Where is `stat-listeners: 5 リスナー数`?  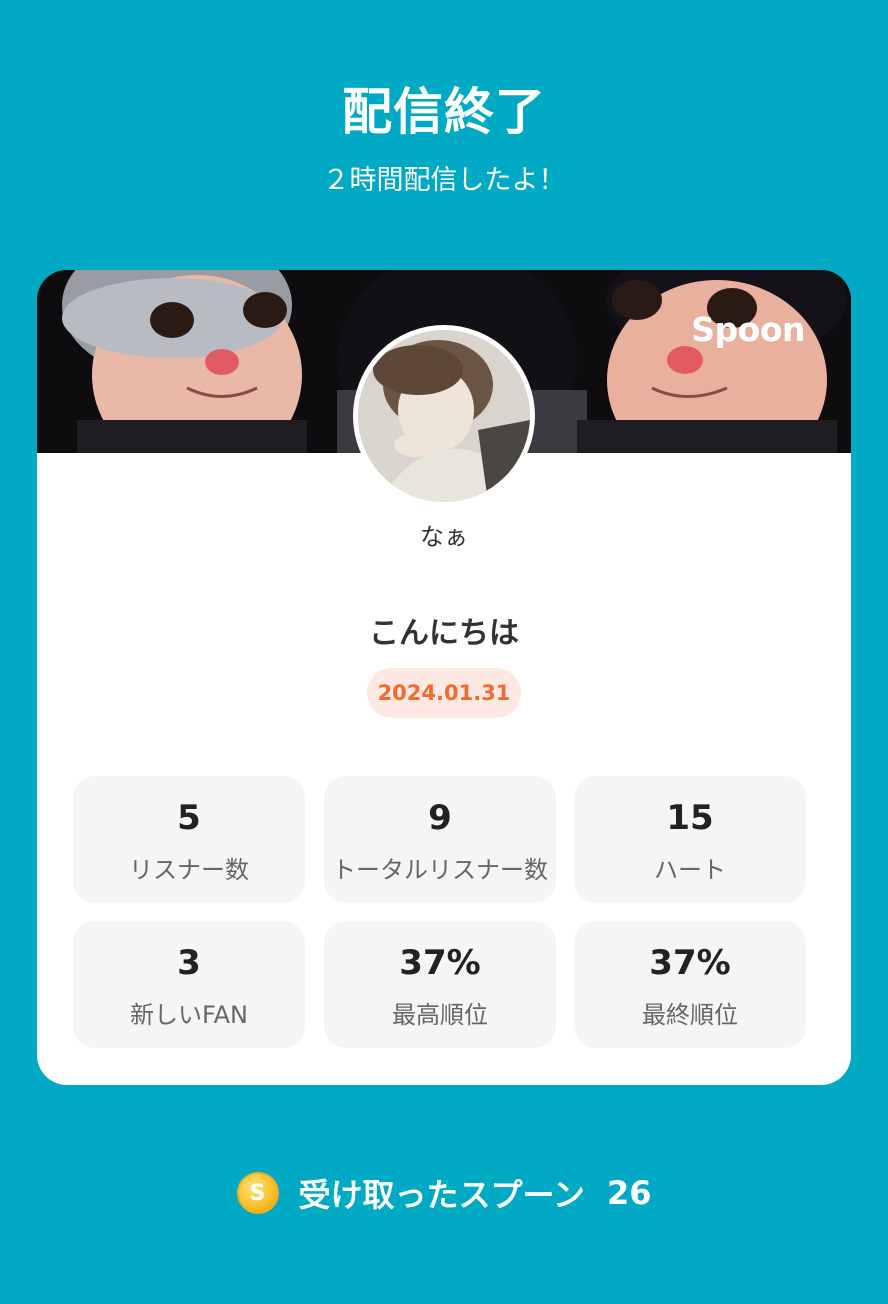
stat-listeners: 5 リスナー数 is located at coordinates (189, 839).